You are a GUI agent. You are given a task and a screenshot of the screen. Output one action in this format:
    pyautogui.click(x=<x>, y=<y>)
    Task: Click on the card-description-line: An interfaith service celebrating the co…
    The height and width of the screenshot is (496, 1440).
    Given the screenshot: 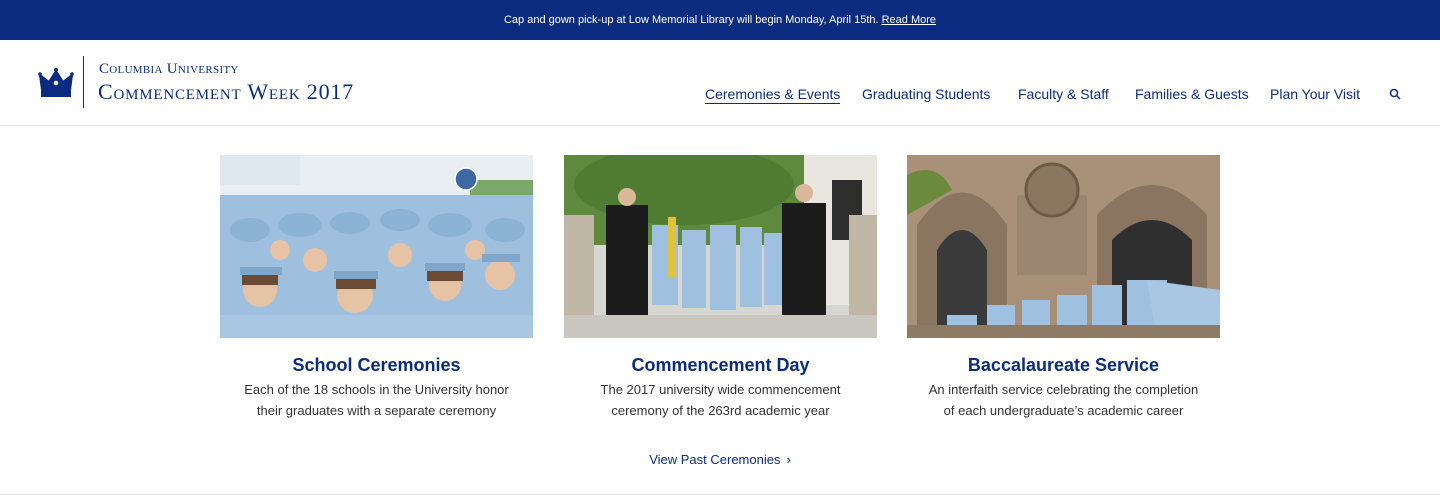 What is the action you would take?
    pyautogui.click(x=1063, y=389)
    